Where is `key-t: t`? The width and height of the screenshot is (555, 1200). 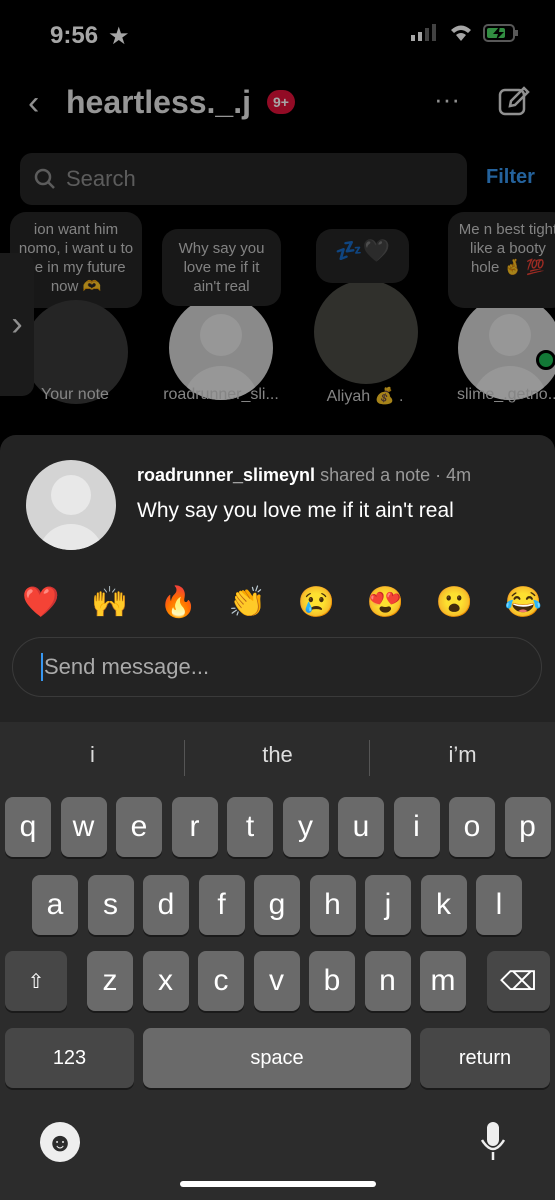
key-t: t is located at coordinates (250, 827).